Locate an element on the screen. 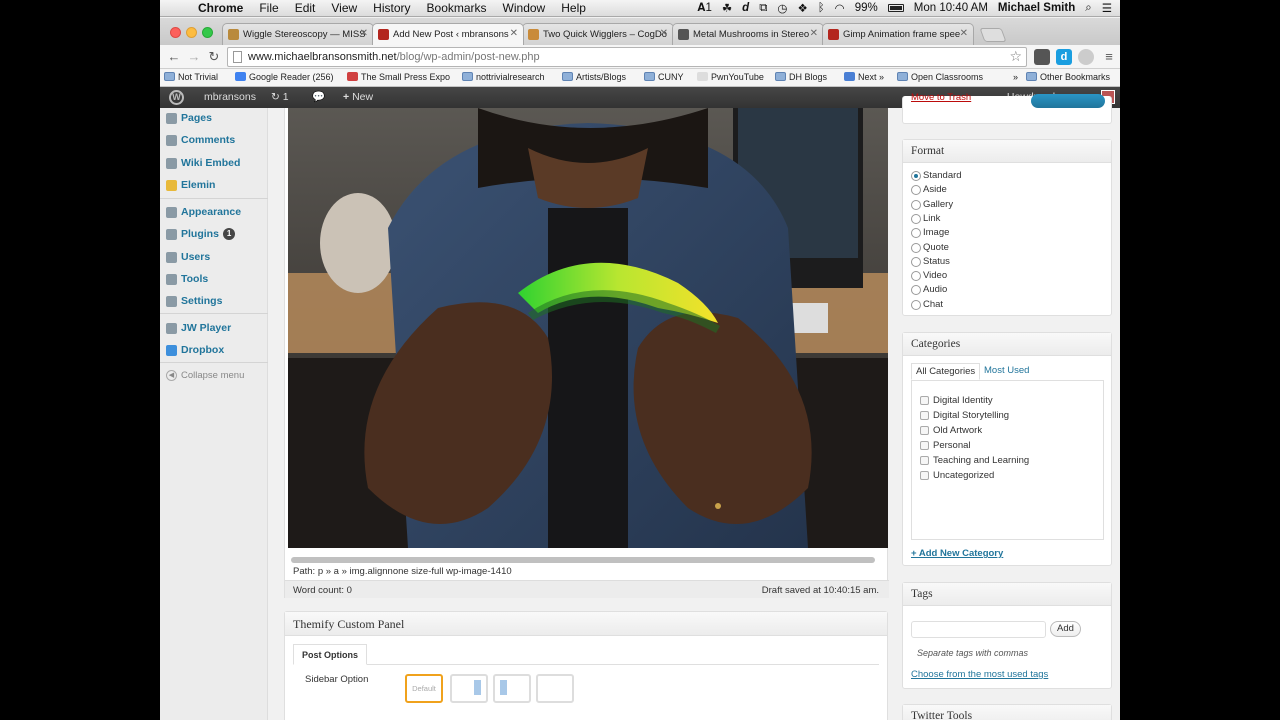 This screenshot has height=720, width=1280. bookmark-item: Not Trivial is located at coordinates (191, 77).